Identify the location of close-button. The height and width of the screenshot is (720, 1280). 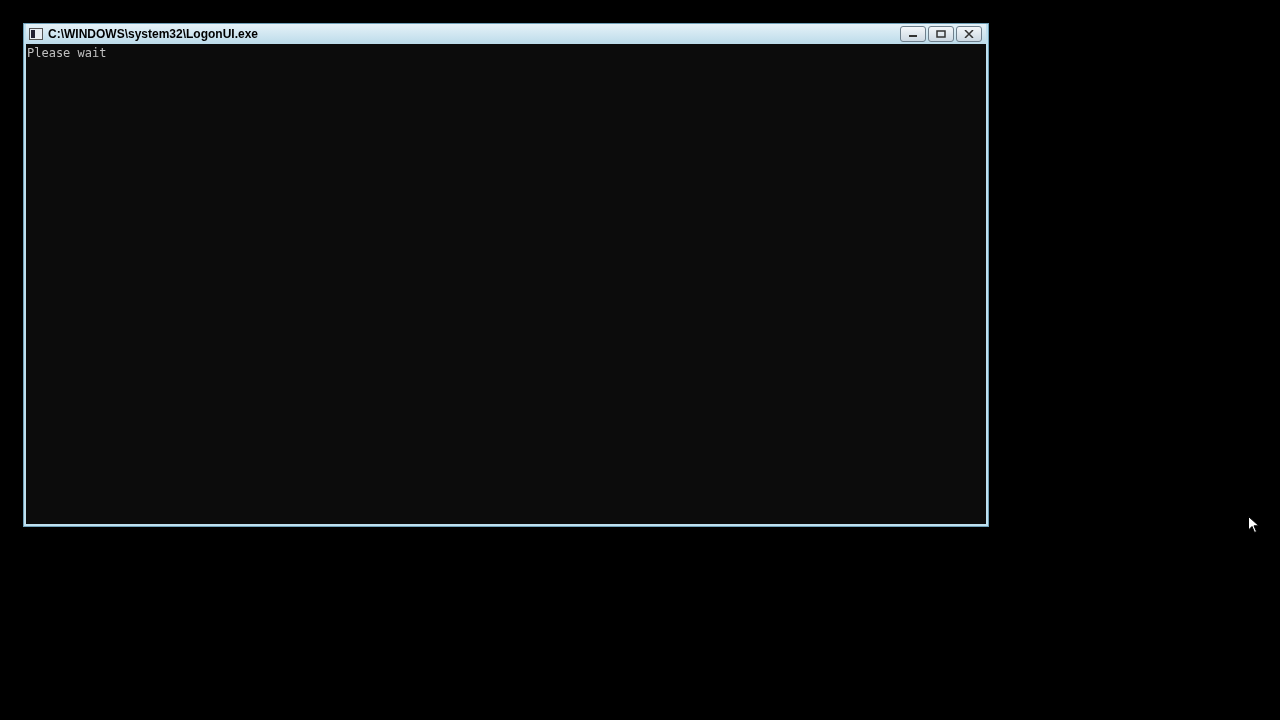
(969, 34).